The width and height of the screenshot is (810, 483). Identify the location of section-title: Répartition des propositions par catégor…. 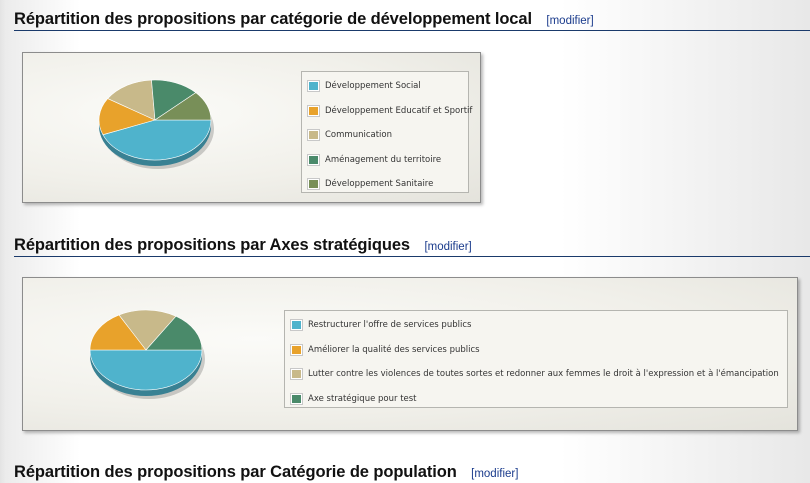
(273, 19).